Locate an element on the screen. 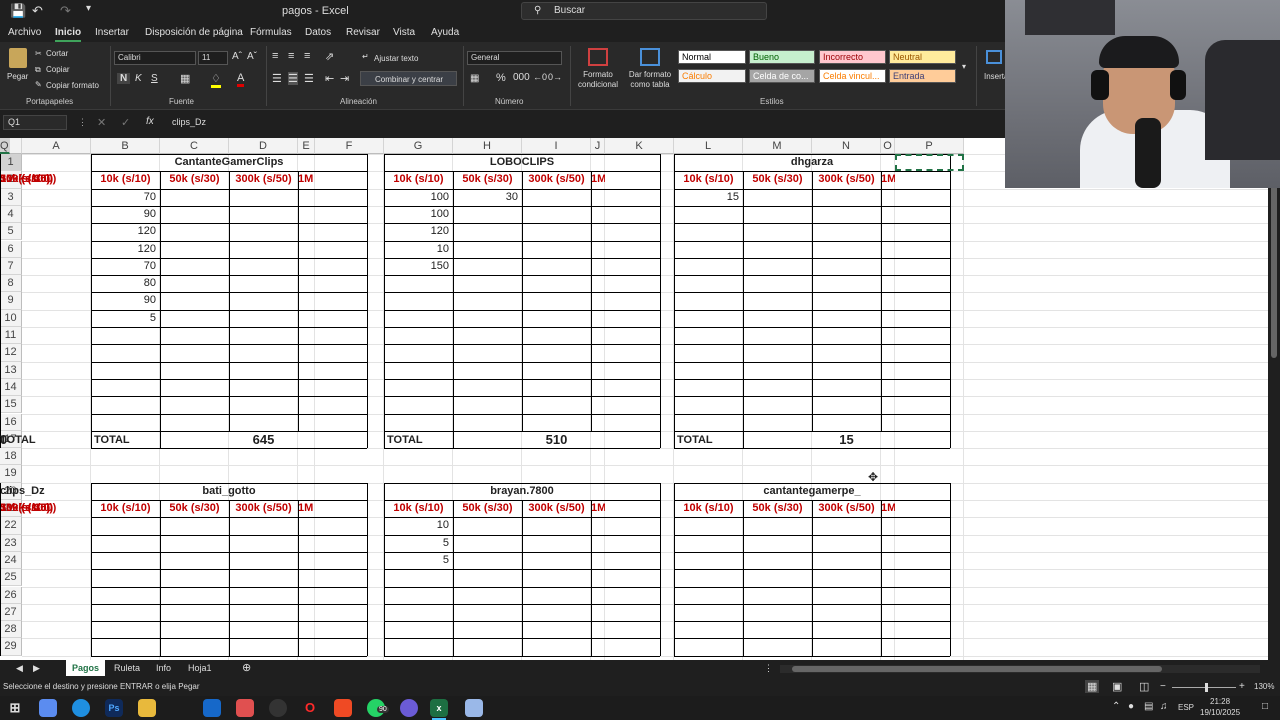 The height and width of the screenshot is (720, 1280). customize-quick-access-icon: ▾ is located at coordinates (88, 8).